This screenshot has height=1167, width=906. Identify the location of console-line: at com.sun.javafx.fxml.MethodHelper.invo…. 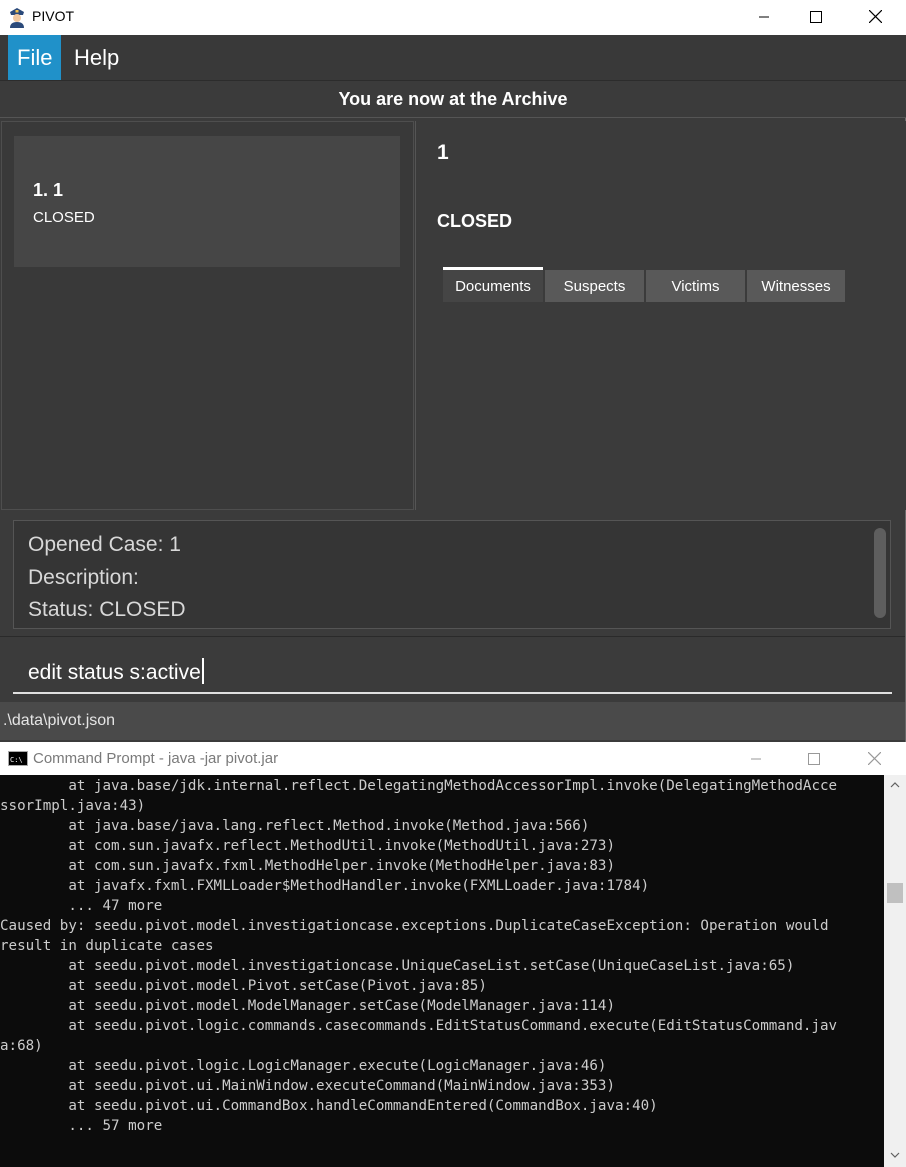
(307, 866).